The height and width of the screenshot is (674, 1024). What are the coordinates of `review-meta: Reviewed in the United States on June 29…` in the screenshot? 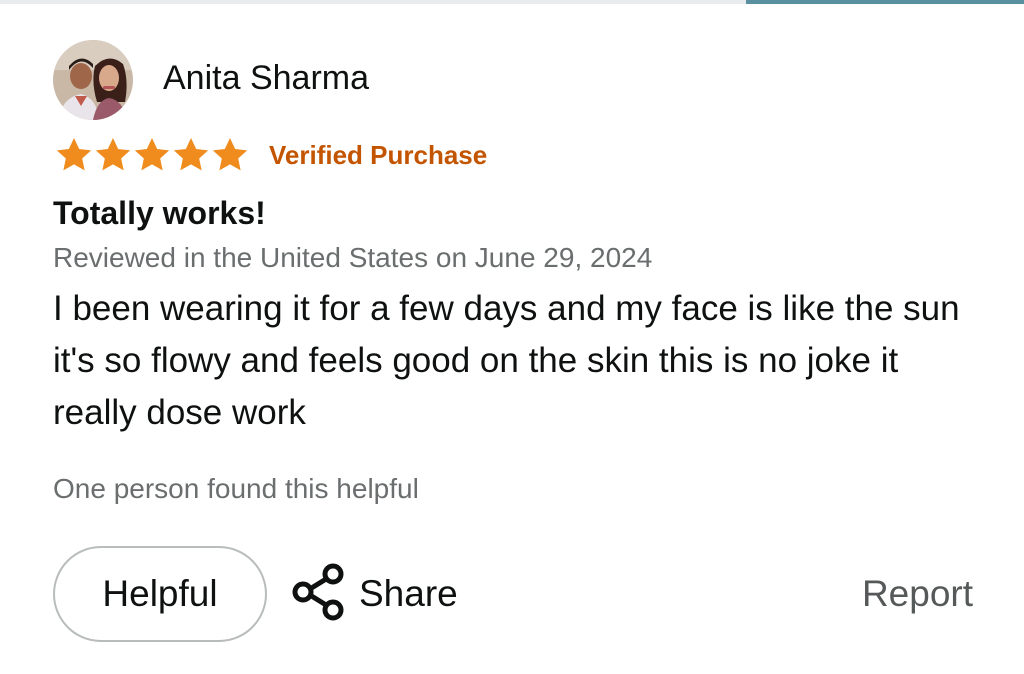 It's located at (353, 257).